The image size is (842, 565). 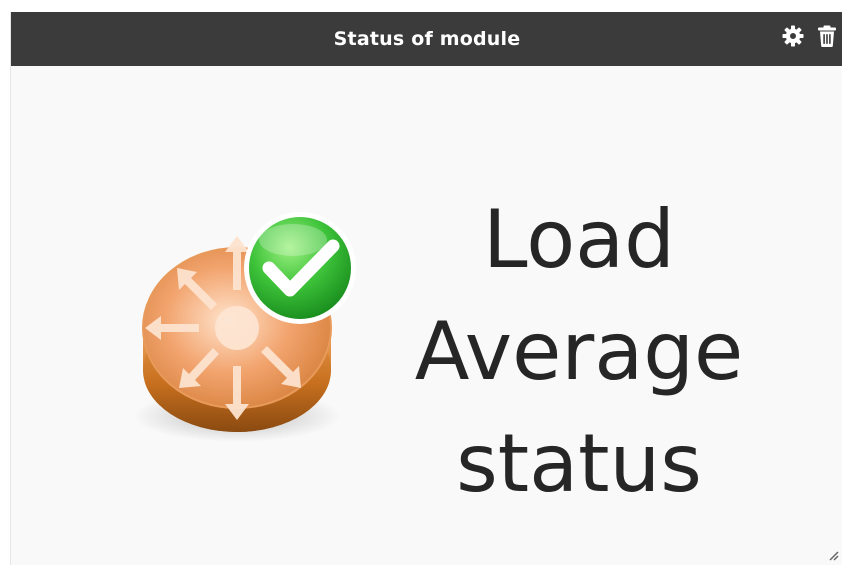 I want to click on widget-titlebar: Status of module, so click(x=426, y=39).